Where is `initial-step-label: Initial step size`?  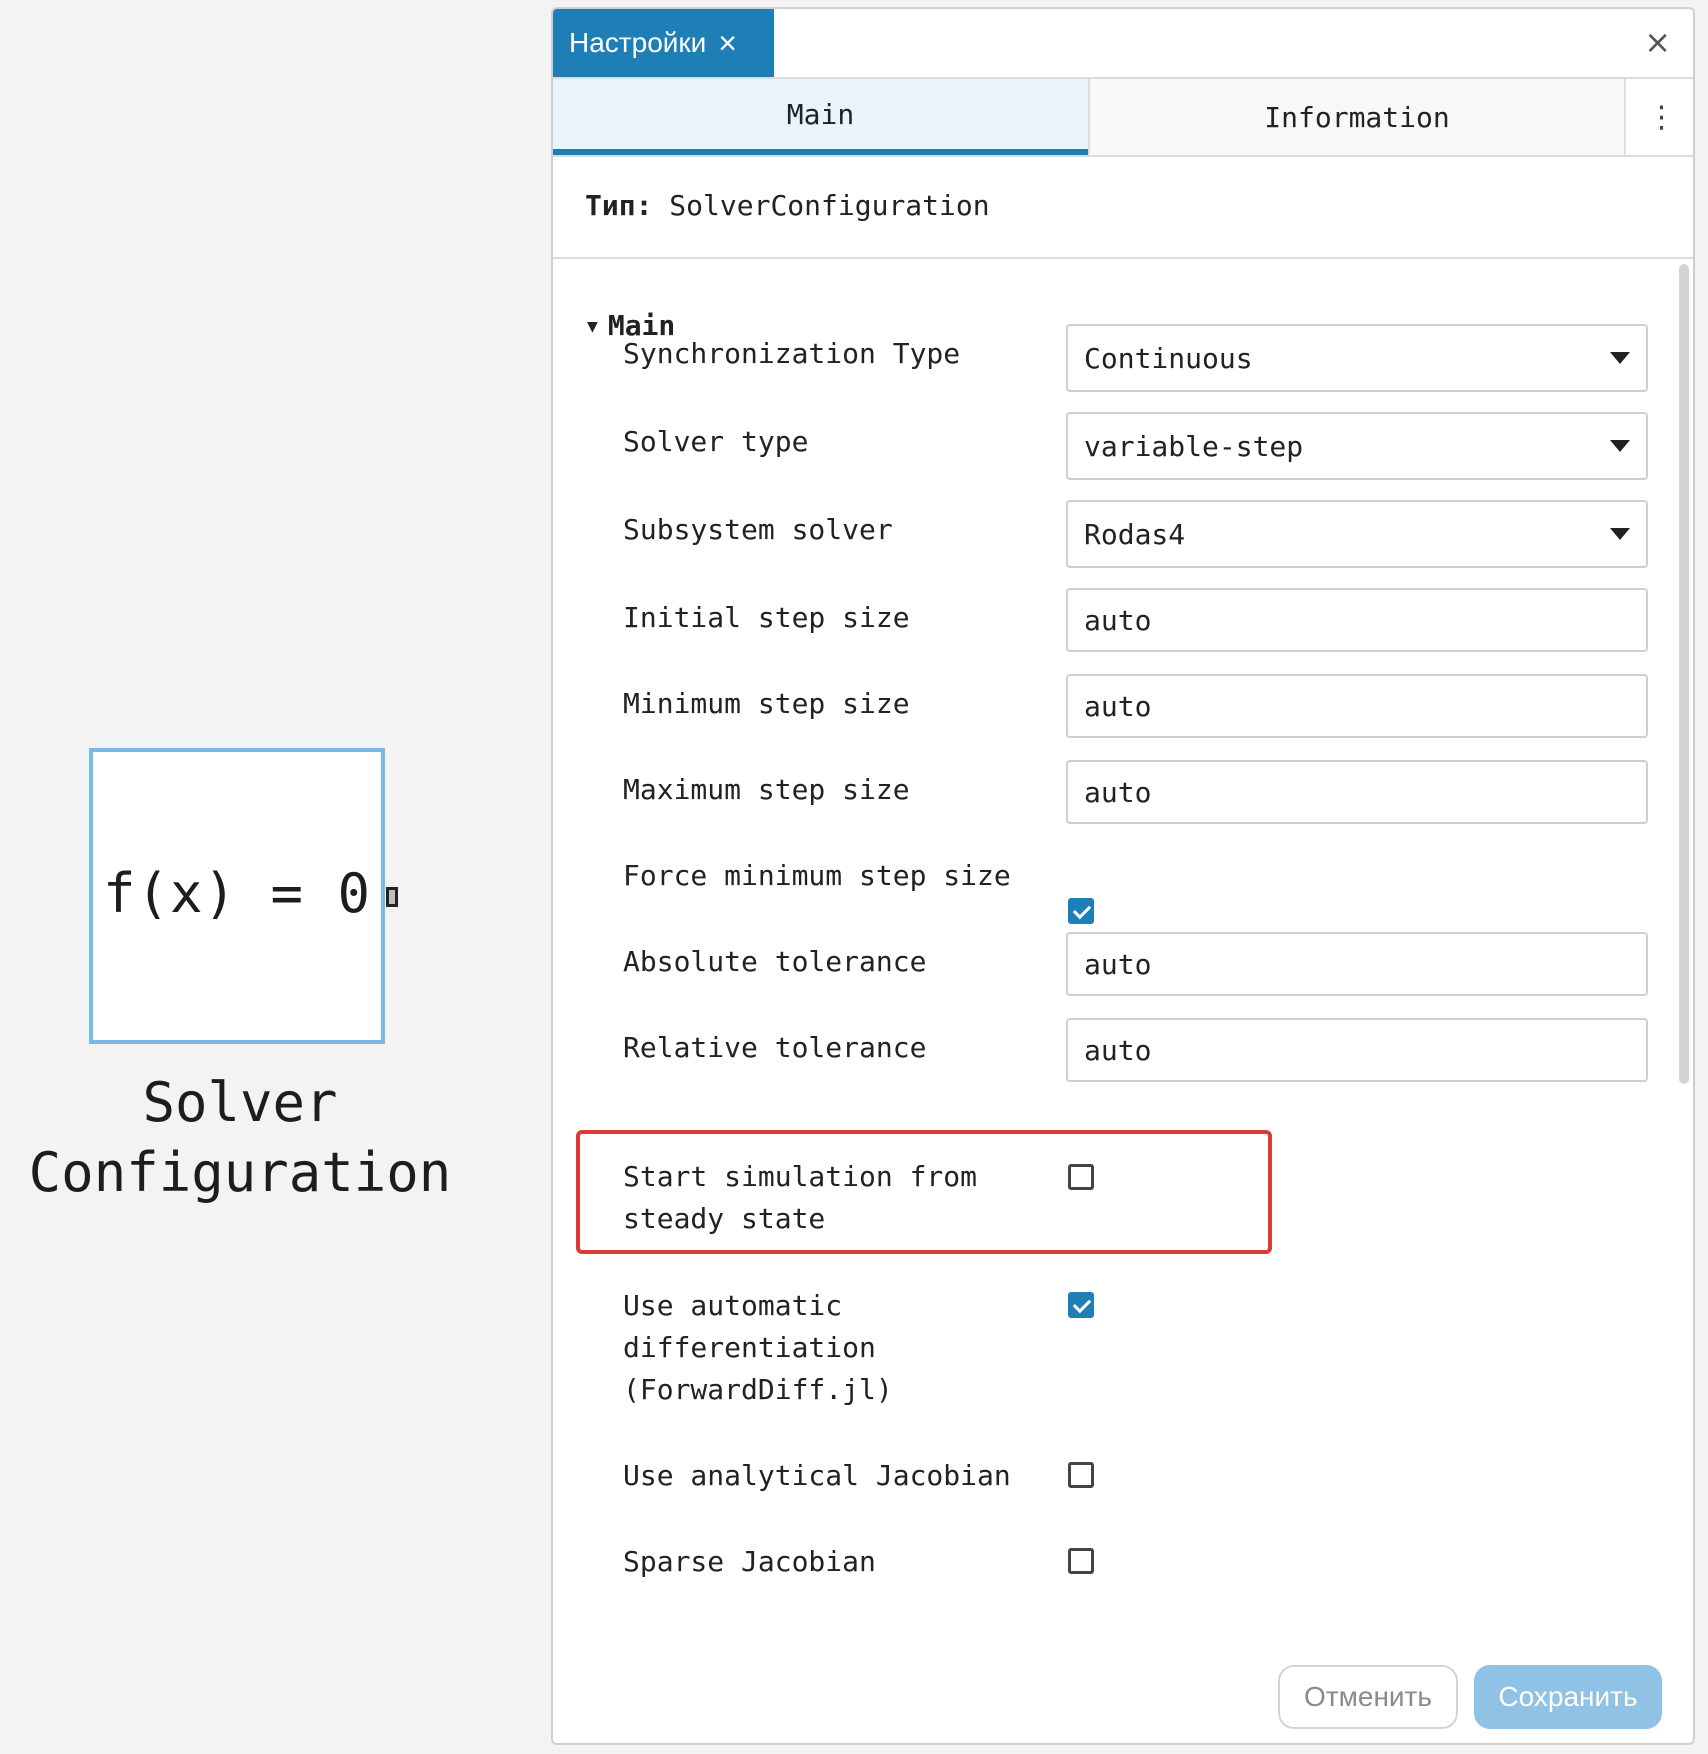
initial-step-label: Initial step size is located at coordinates (766, 617).